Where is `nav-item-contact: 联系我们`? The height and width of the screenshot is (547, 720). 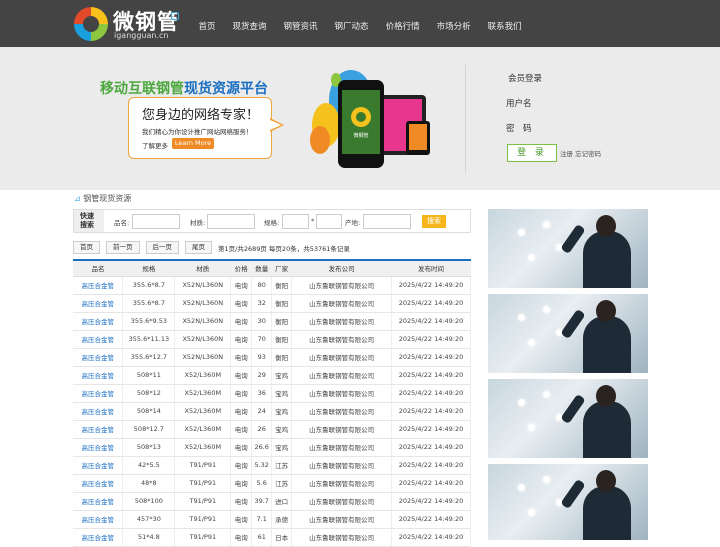
nav-item-contact: 联系我们 is located at coordinates (505, 23).